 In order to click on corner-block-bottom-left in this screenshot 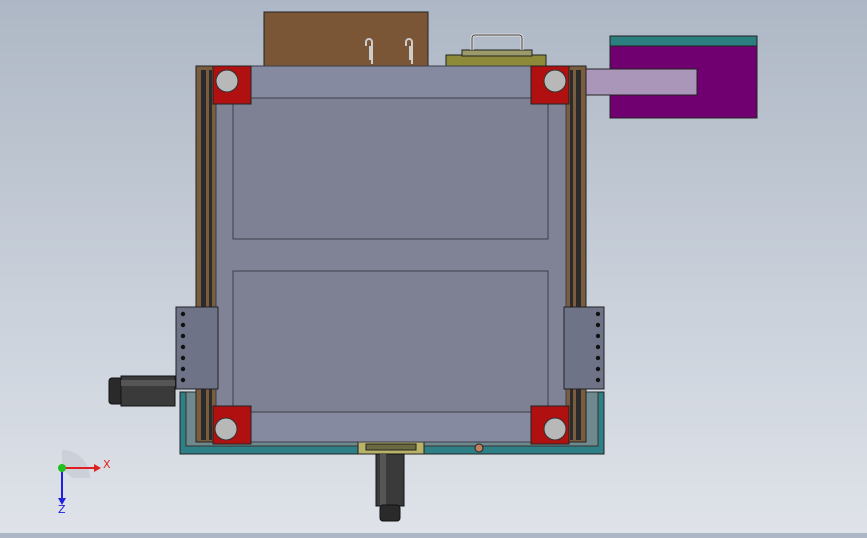, I will do `click(232, 425)`.